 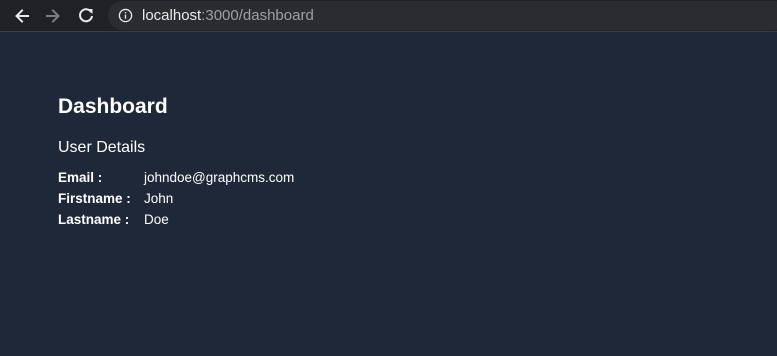 What do you see at coordinates (94, 219) in the screenshot?
I see `detail-label-lastname: Lastname :` at bounding box center [94, 219].